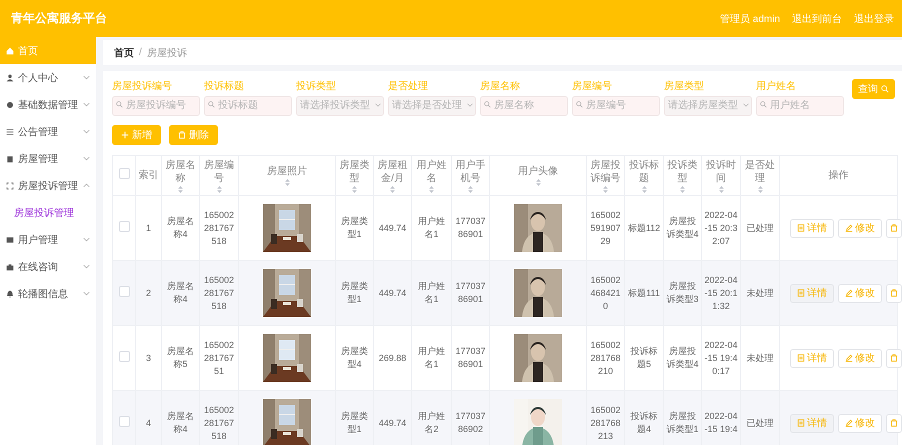 The image size is (902, 445). Describe the element at coordinates (124, 53) in the screenshot. I see `breadcrumb-item: 首页` at that location.